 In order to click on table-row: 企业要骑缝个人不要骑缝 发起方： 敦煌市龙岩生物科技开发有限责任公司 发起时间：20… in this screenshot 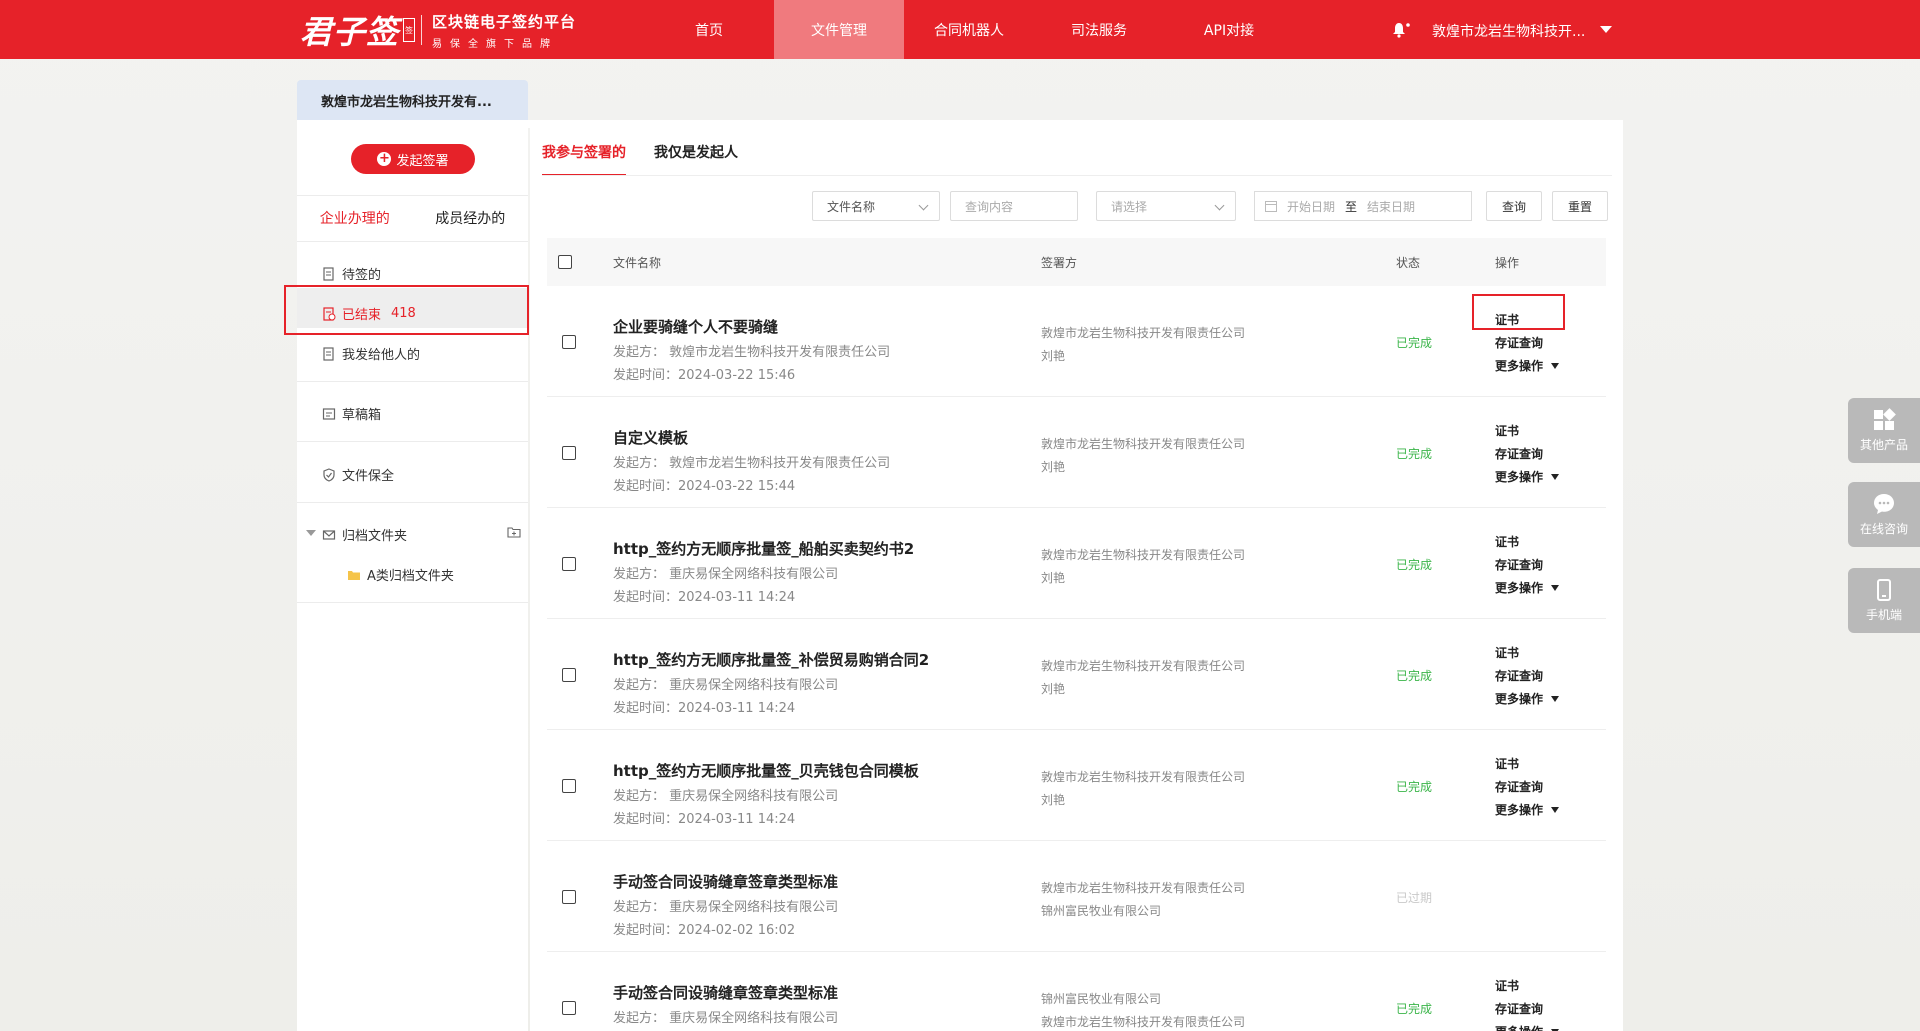, I will do `click(1076, 341)`.